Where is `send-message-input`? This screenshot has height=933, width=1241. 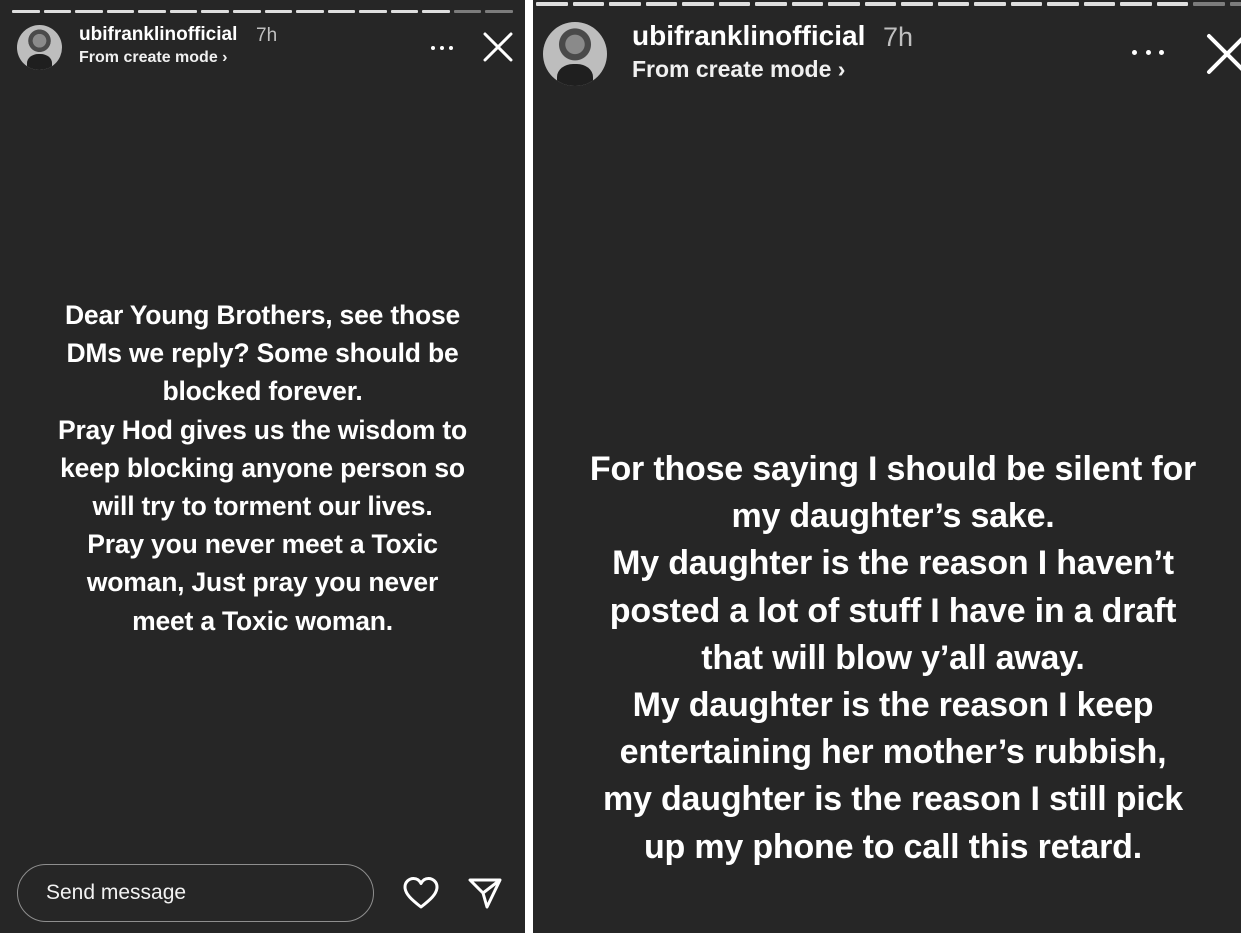 send-message-input is located at coordinates (195, 893).